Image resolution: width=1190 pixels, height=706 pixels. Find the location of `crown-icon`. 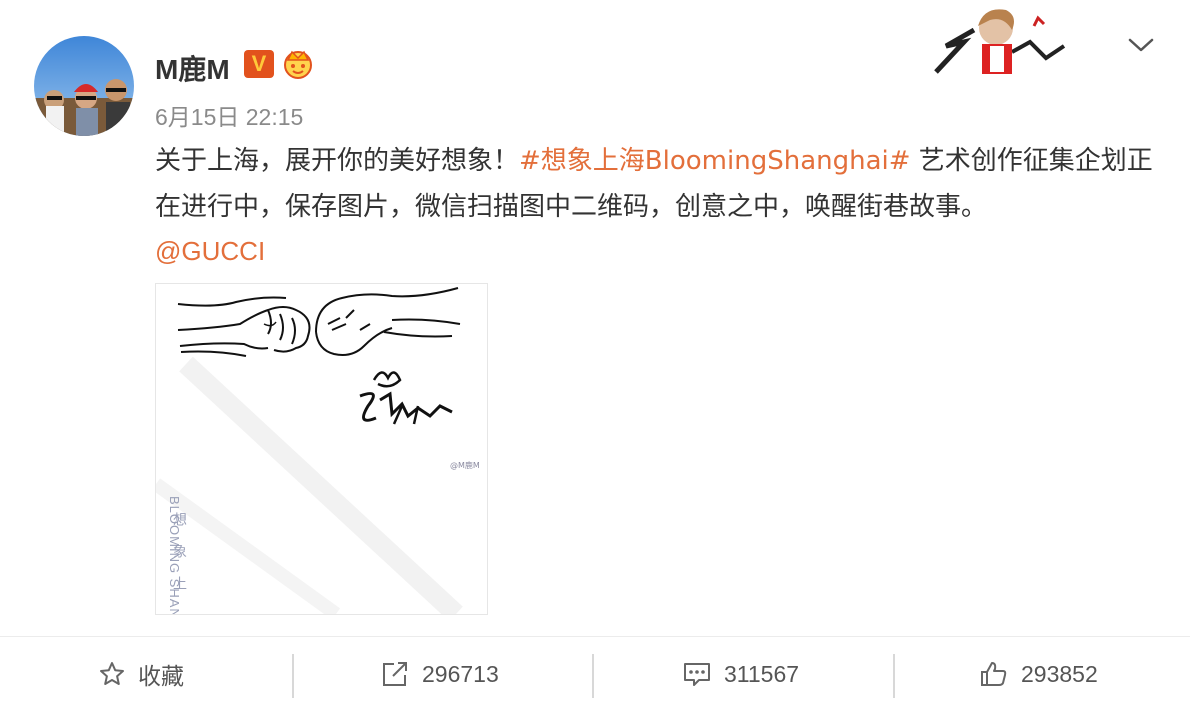

crown-icon is located at coordinates (298, 63).